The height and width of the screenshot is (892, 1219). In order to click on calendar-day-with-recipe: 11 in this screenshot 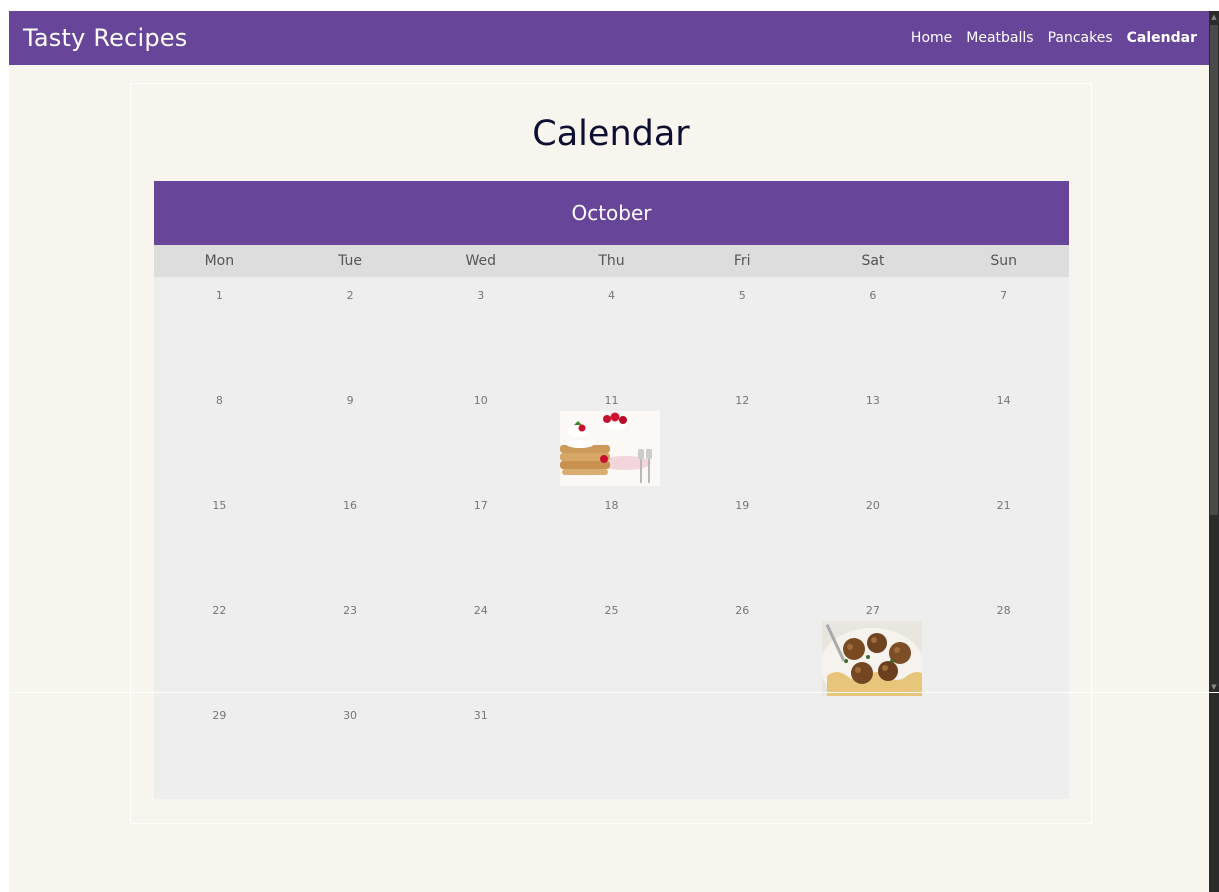, I will do `click(611, 434)`.